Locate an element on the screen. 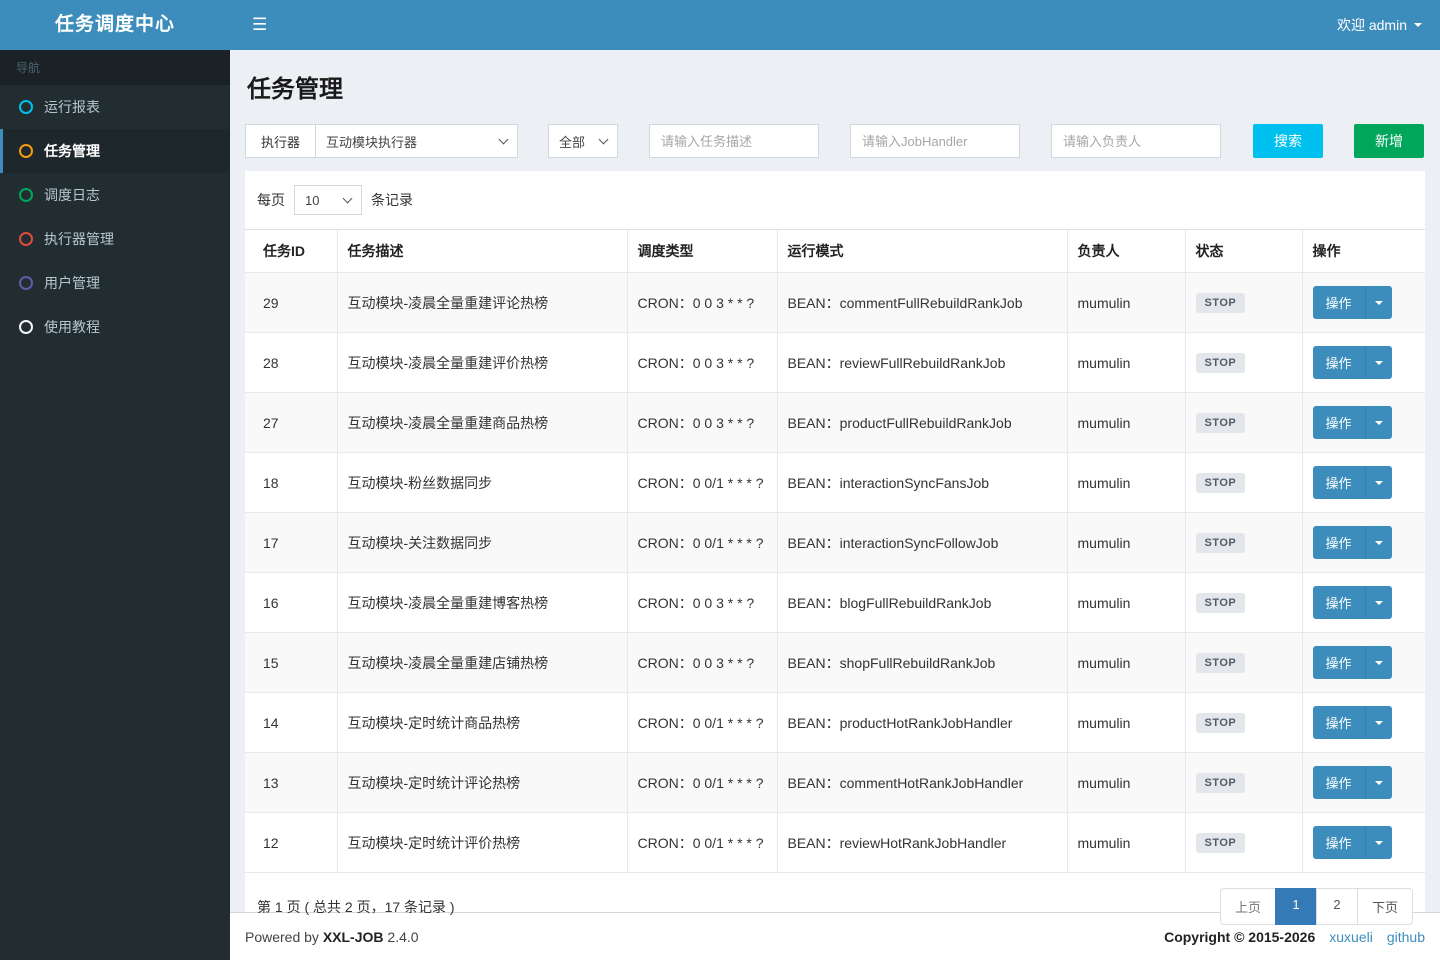 This screenshot has width=1440, height=960. sidebar-item-help: 使用教程 is located at coordinates (115, 327).